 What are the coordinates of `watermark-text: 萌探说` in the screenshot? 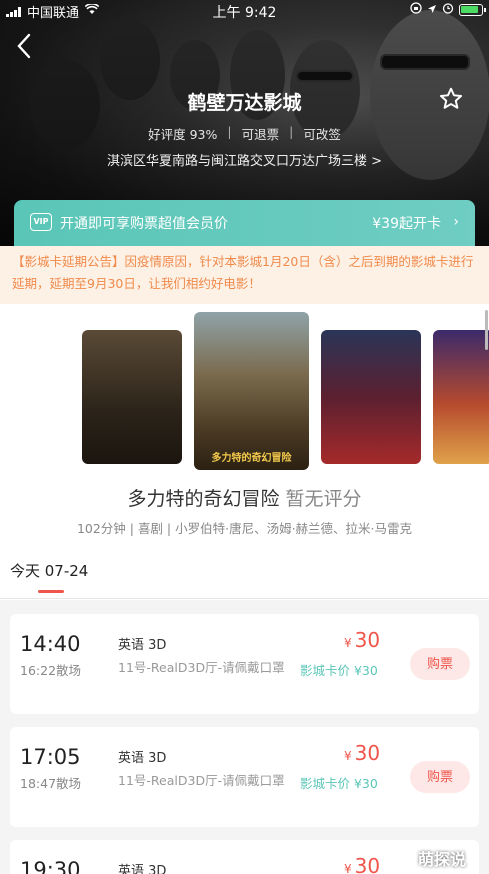 It's located at (442, 859).